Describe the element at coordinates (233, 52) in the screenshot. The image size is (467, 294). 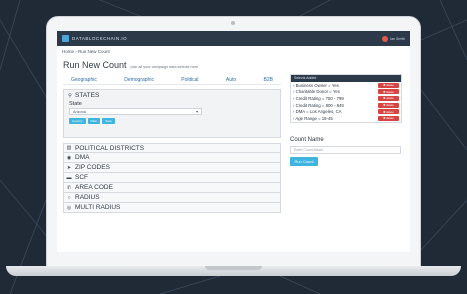
I see `breadcrumb: Home › Run New Count` at that location.